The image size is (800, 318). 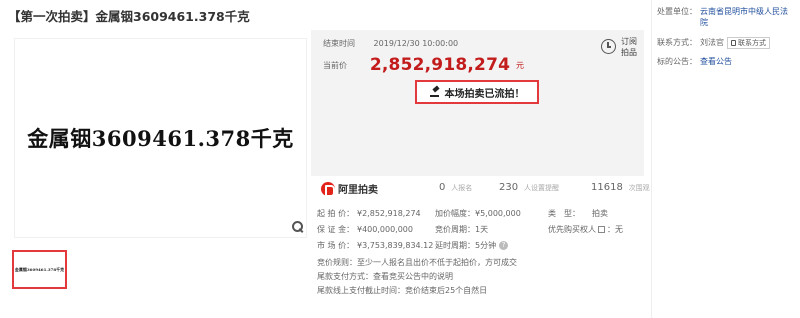 I want to click on rule-row-bidding: 竞价规则：至少一人报名且出价不低于起拍价，方可成交, so click(x=417, y=263).